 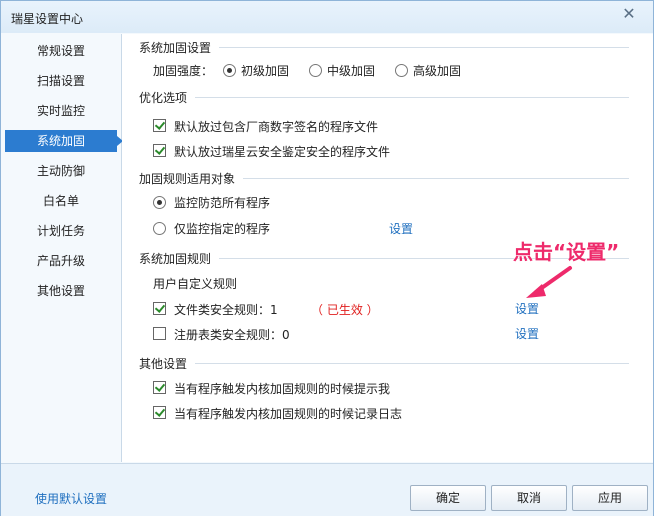 I want to click on cancel-button: 取消, so click(x=529, y=498).